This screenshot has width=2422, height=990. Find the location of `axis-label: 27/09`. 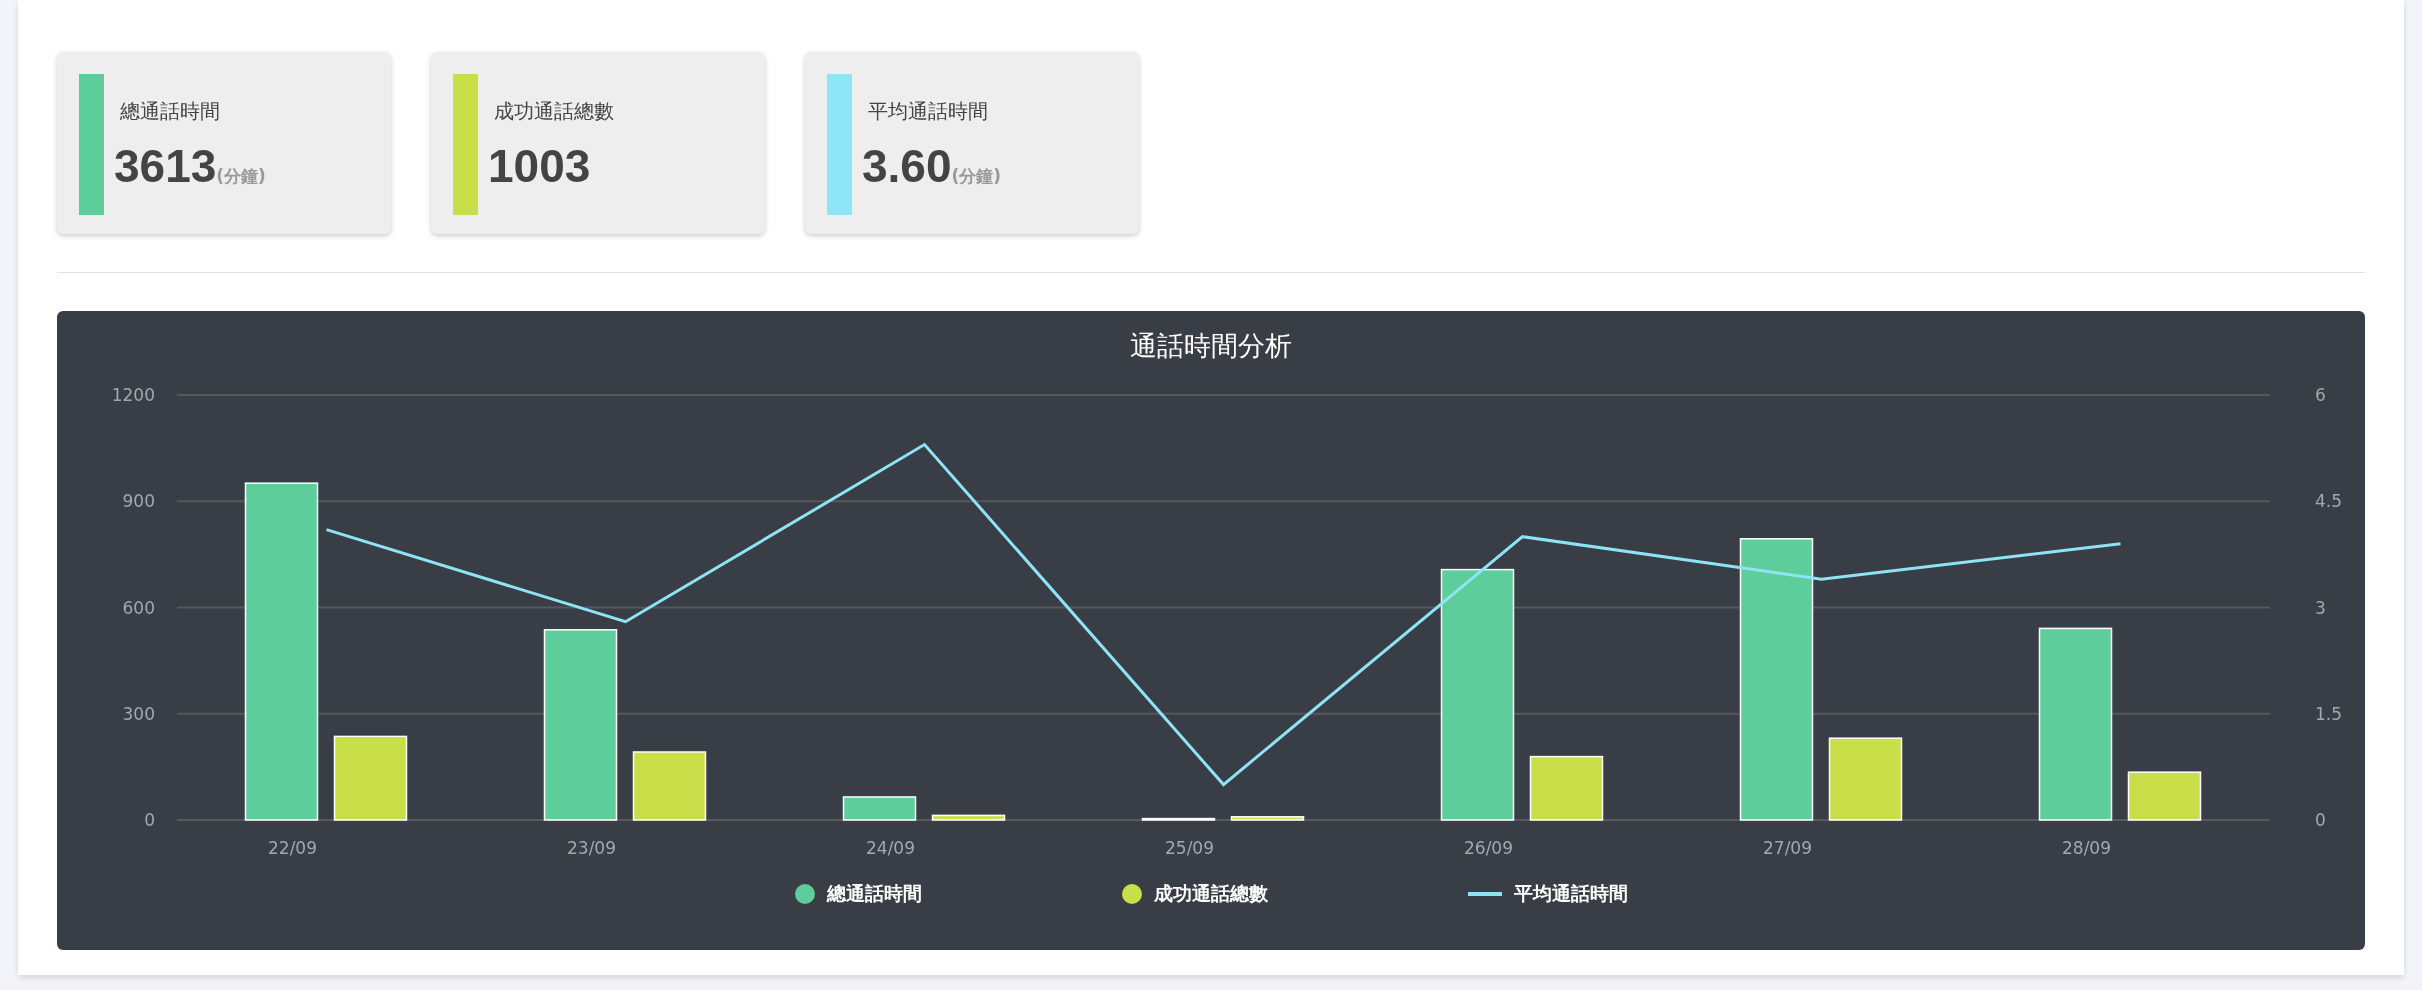

axis-label: 27/09 is located at coordinates (1787, 848).